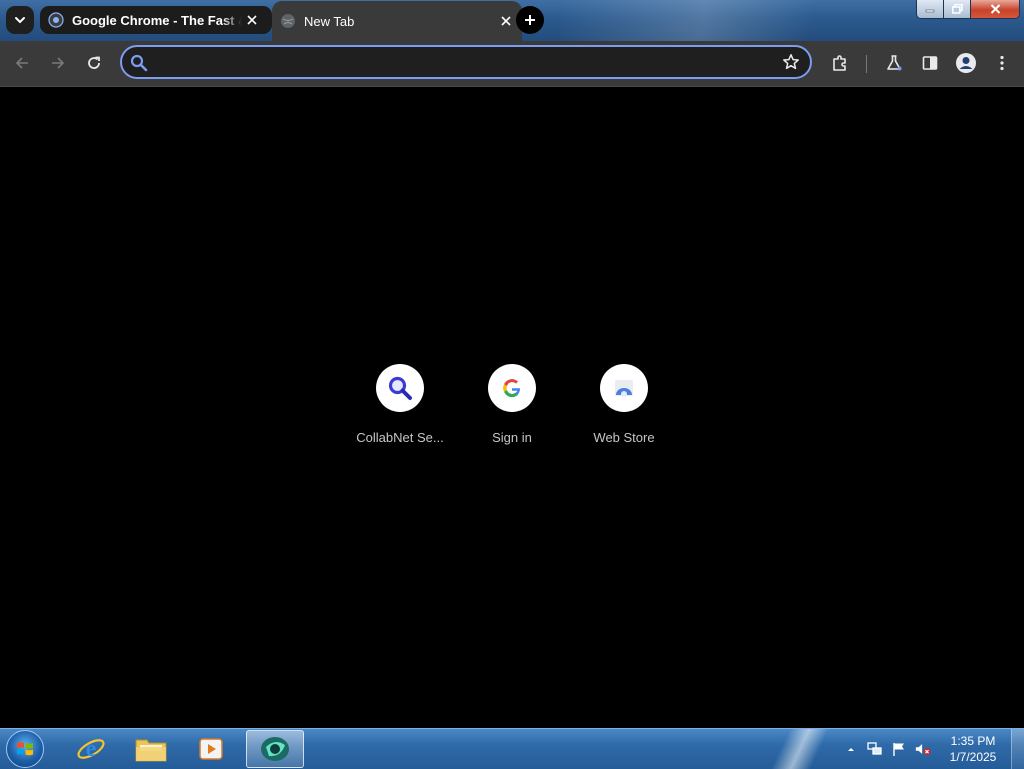  I want to click on shortcut-web-store: Web Store, so click(624, 409).